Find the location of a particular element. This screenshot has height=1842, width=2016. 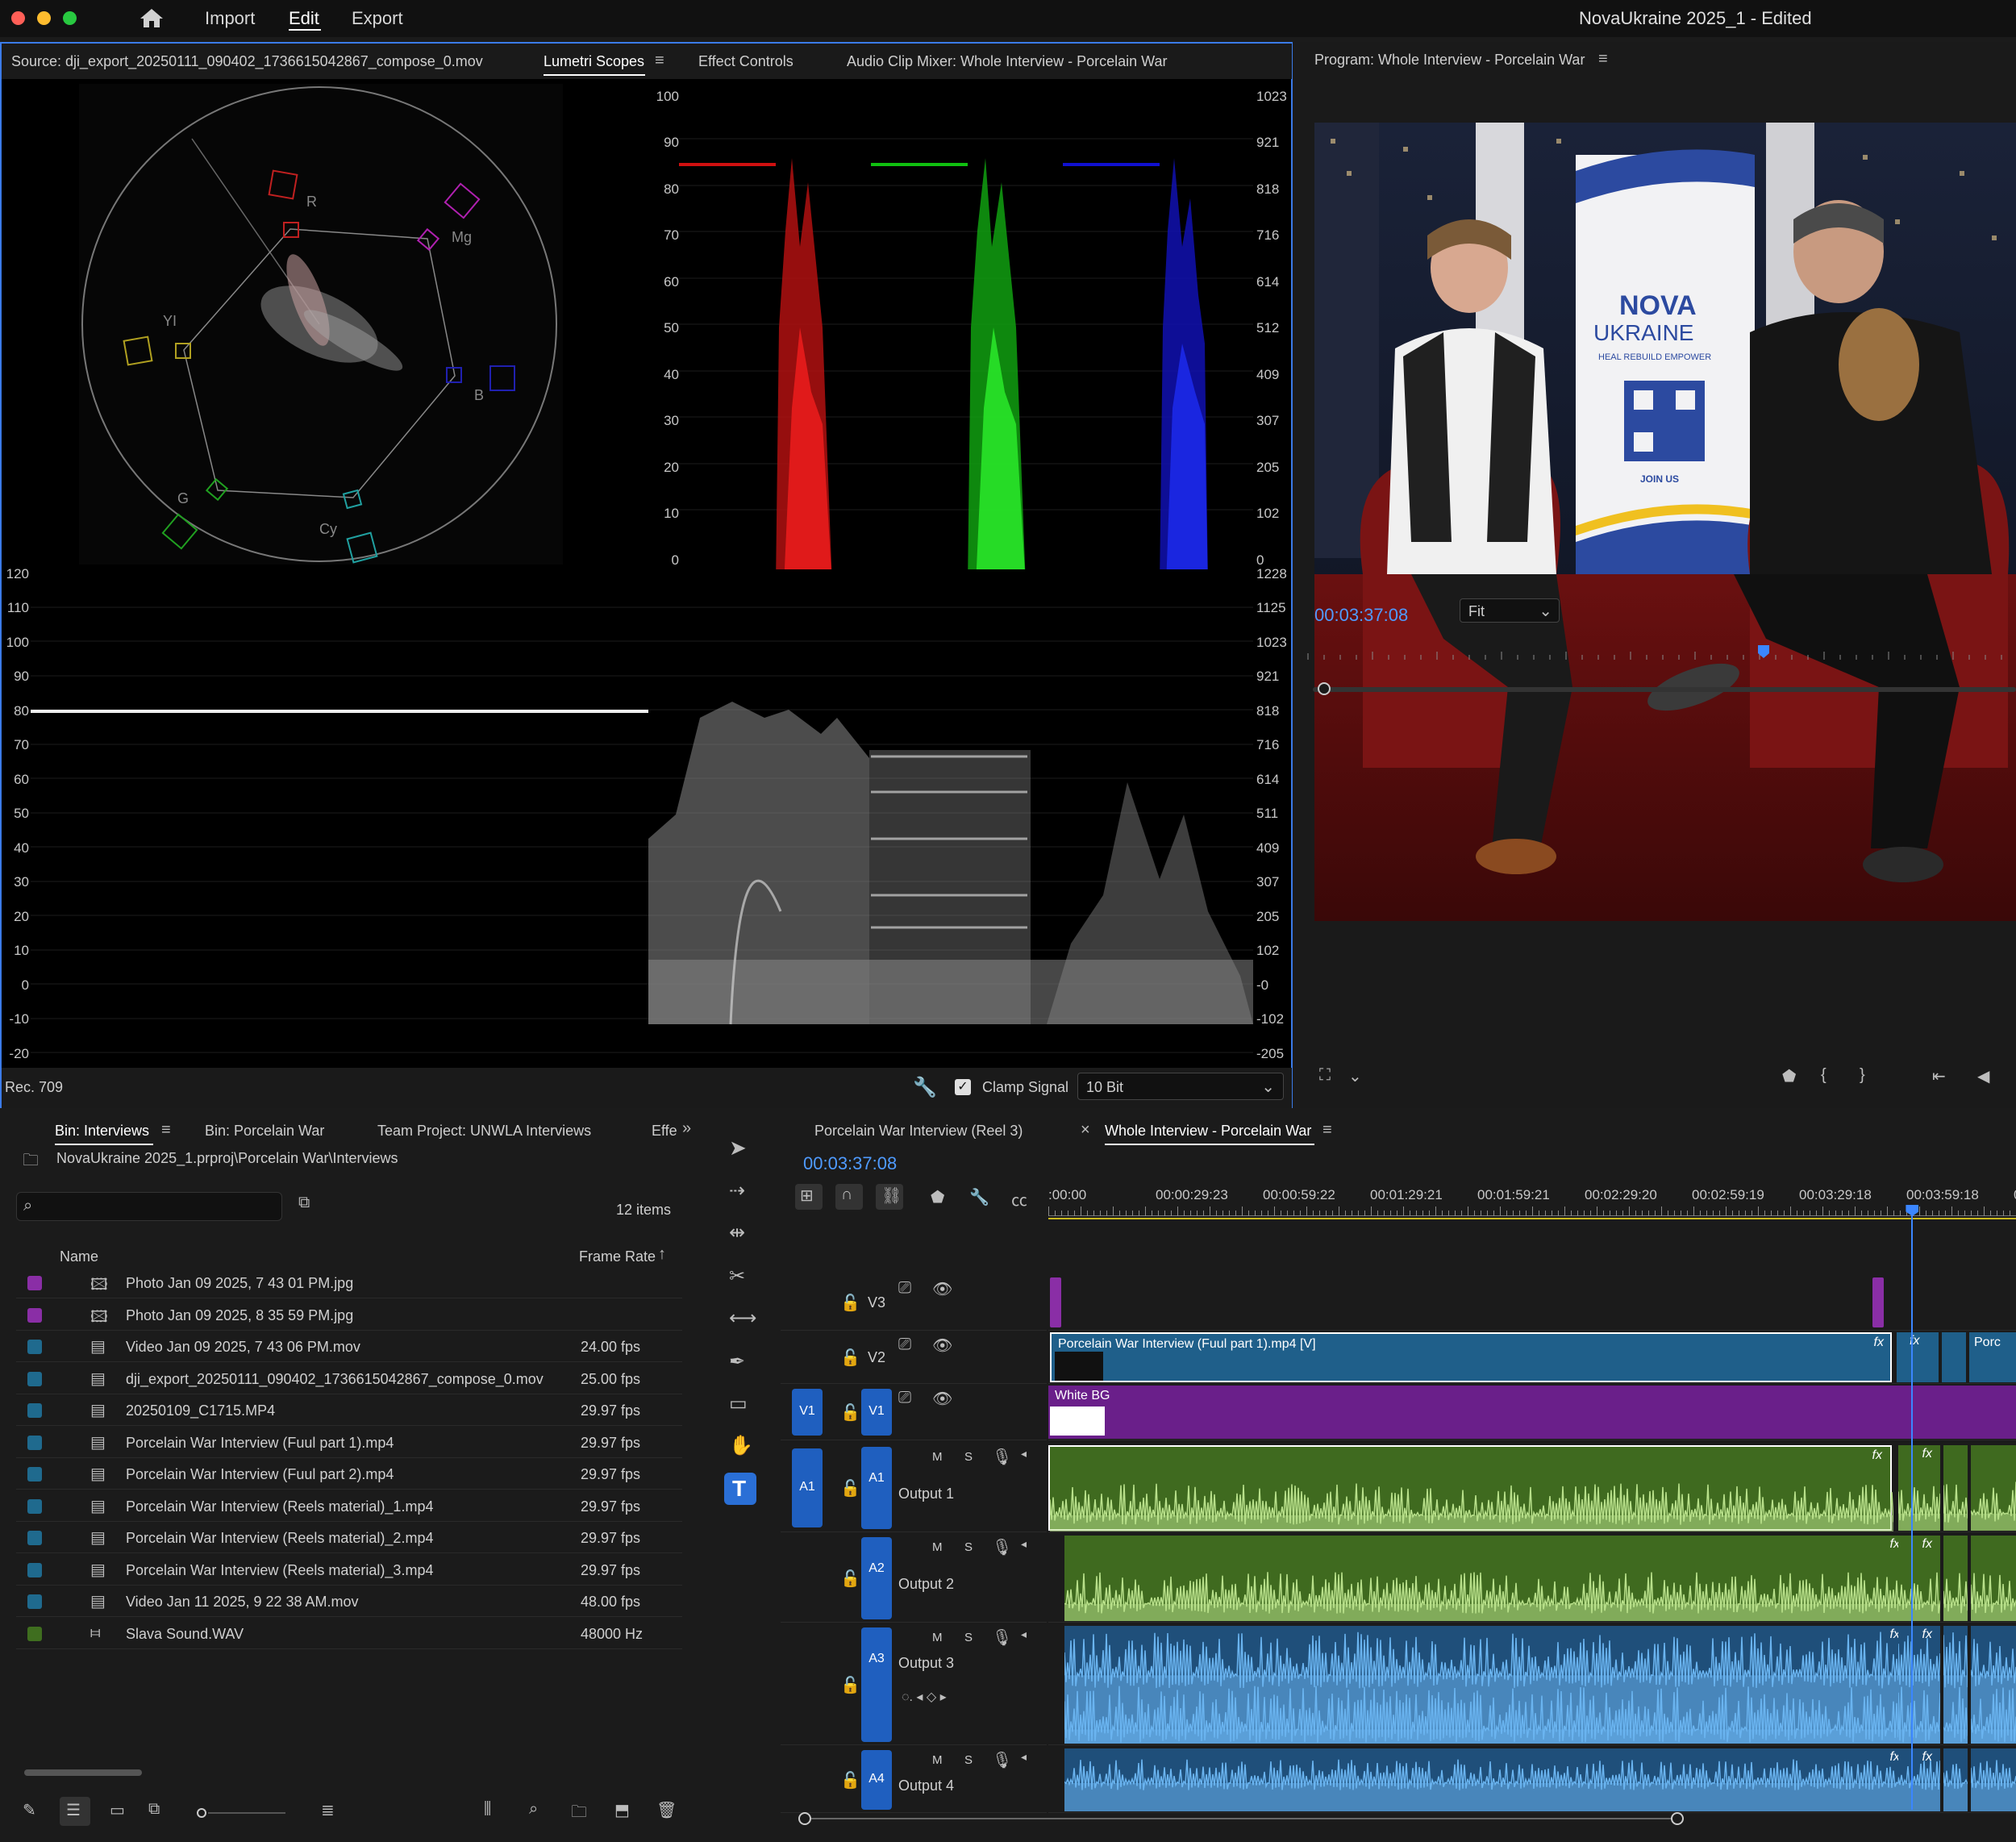

writable-pencil-icon: ✎ is located at coordinates (30, 1810).